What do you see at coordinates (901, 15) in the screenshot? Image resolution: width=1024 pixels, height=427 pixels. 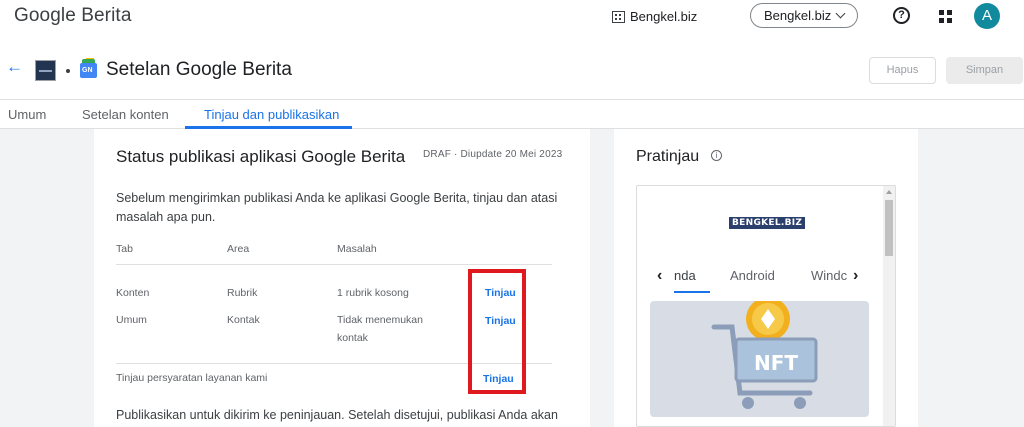 I see `help-icon: ?` at bounding box center [901, 15].